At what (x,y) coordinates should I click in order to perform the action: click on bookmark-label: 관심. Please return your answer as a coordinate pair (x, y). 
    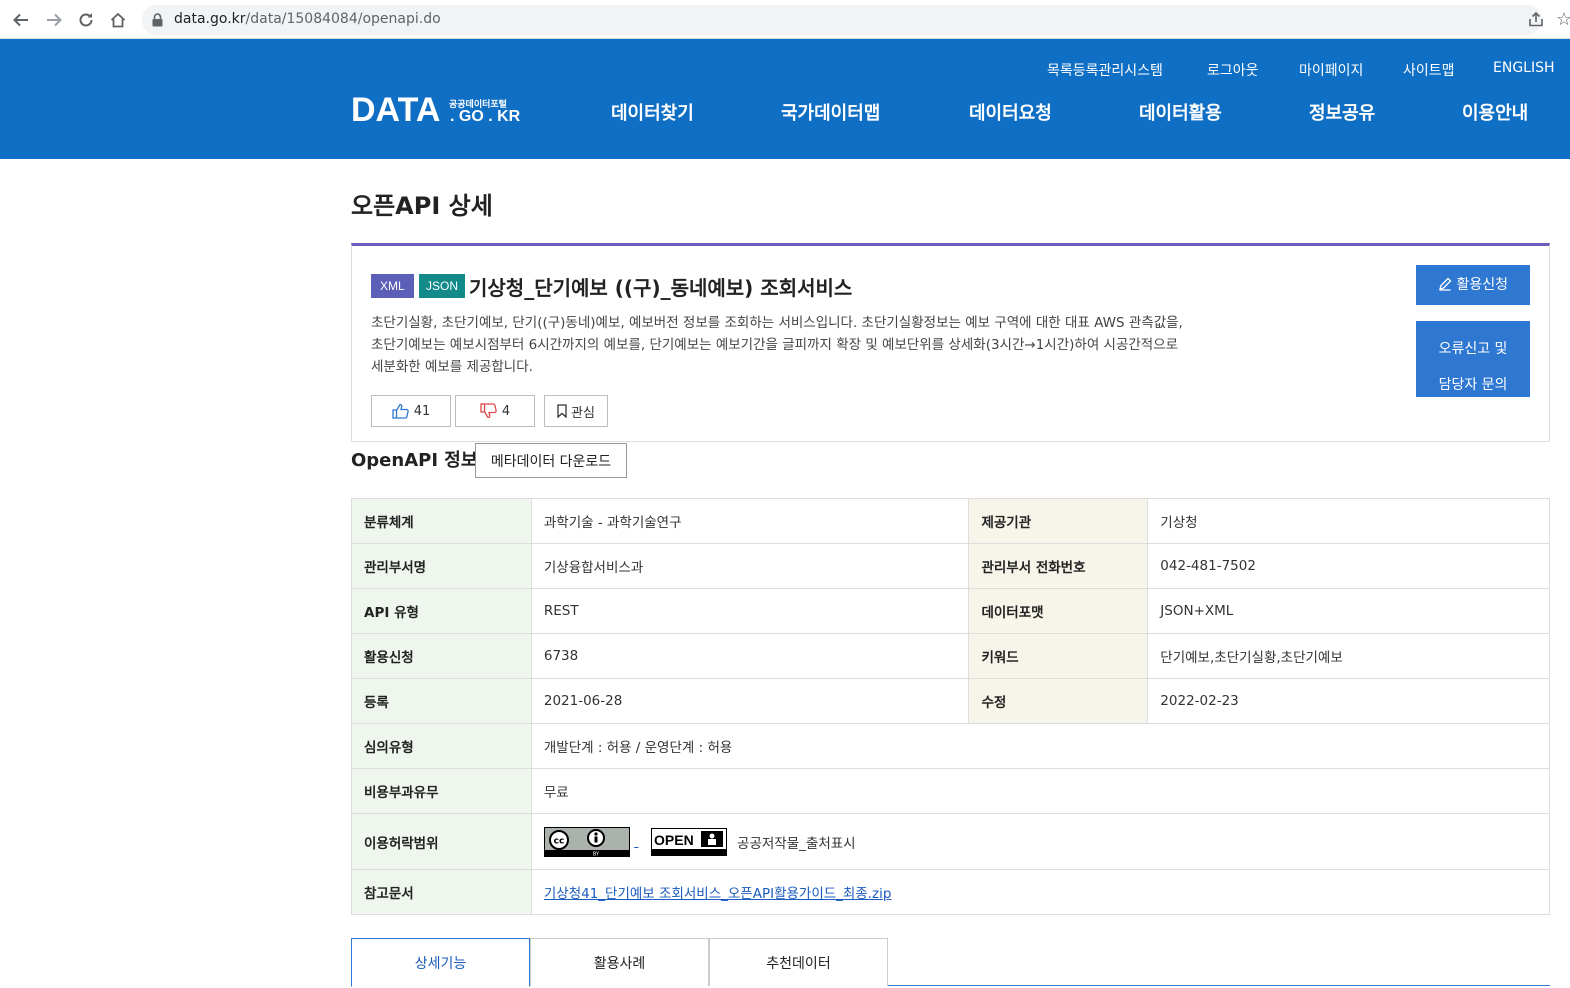
    Looking at the image, I should click on (583, 413).